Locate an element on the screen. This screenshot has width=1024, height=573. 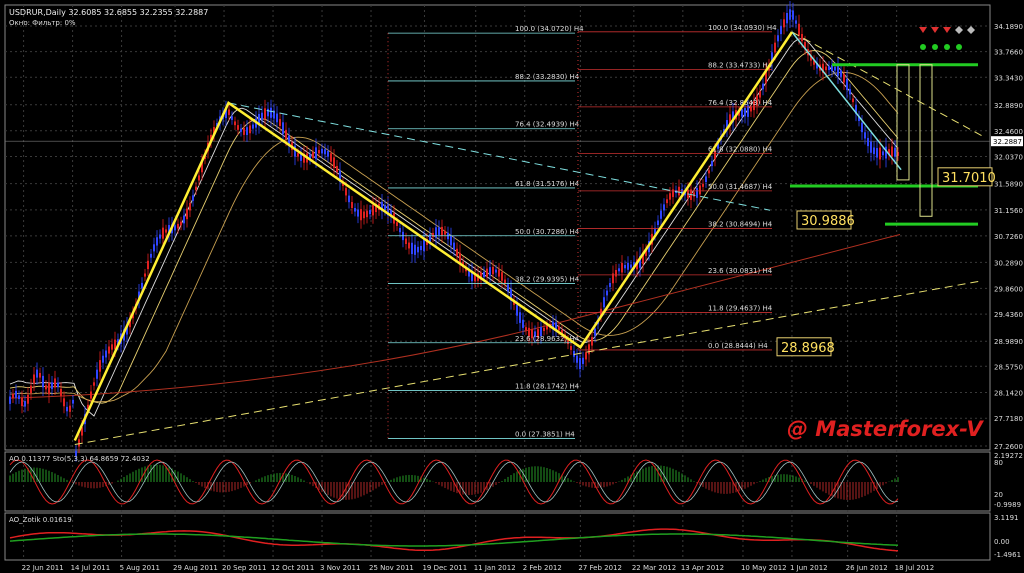
y-tick-label: 28.5750 is located at coordinates (1008, 367).